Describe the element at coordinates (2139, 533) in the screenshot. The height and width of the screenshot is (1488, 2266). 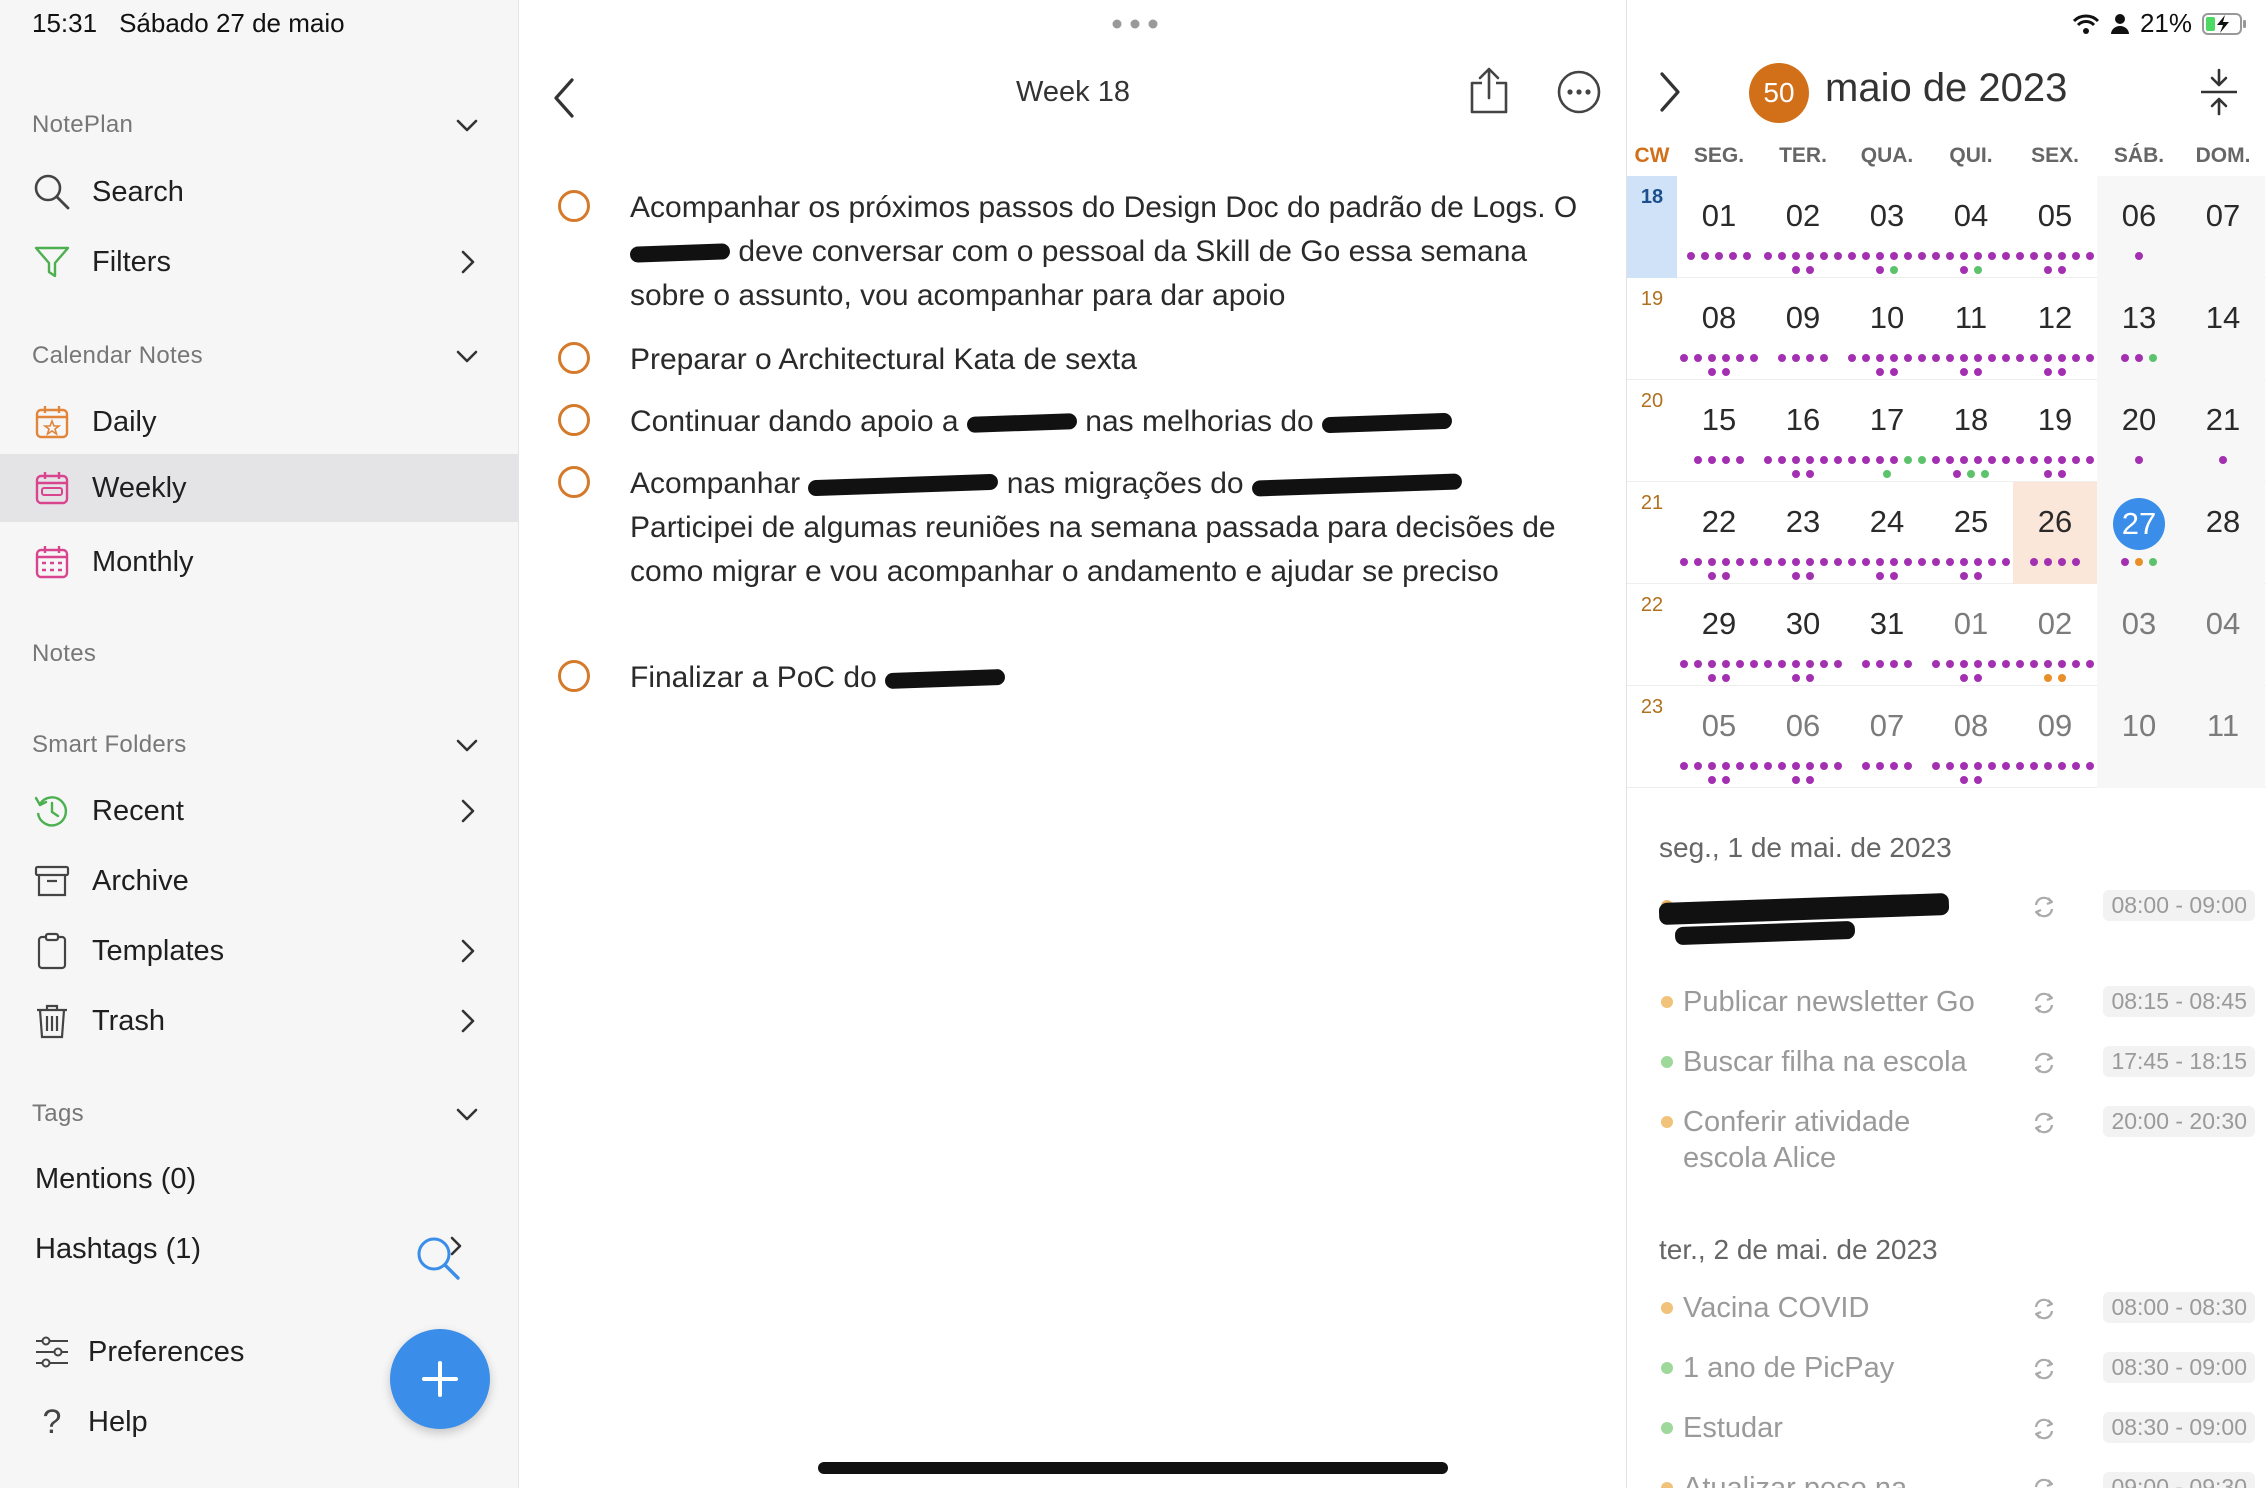
I see `calendar-day-cell: 27` at that location.